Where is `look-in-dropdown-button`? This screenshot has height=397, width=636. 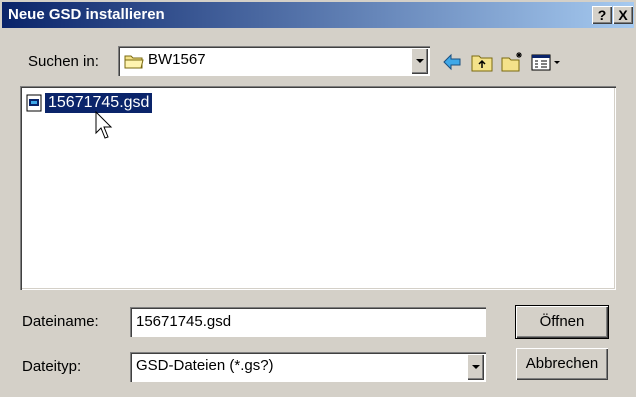 look-in-dropdown-button is located at coordinates (419, 61).